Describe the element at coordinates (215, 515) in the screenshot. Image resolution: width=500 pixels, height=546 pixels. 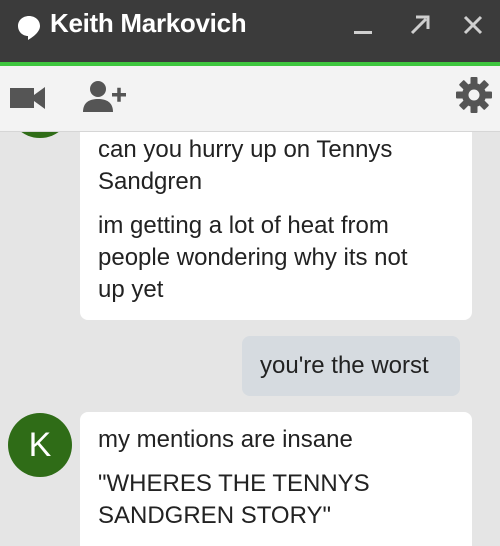
I see `message-text: SANDGREN STORY"` at that location.